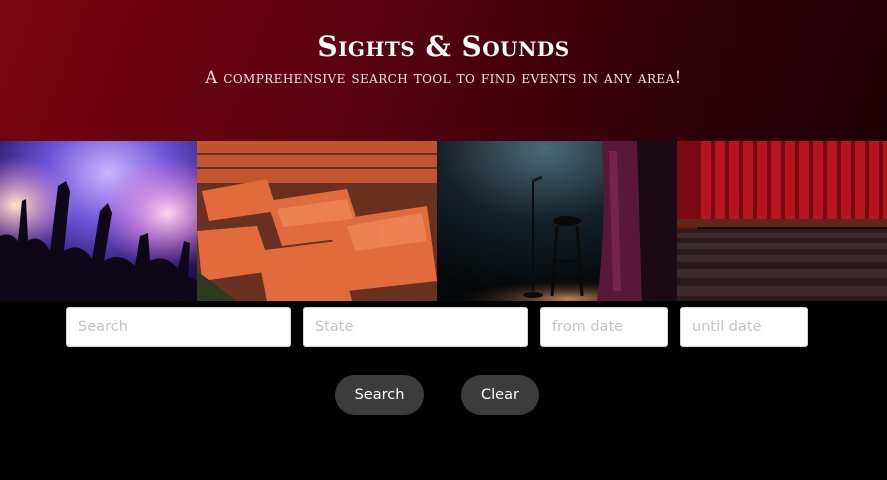  Describe the element at coordinates (744, 327) in the screenshot. I see `until-date-input` at that location.